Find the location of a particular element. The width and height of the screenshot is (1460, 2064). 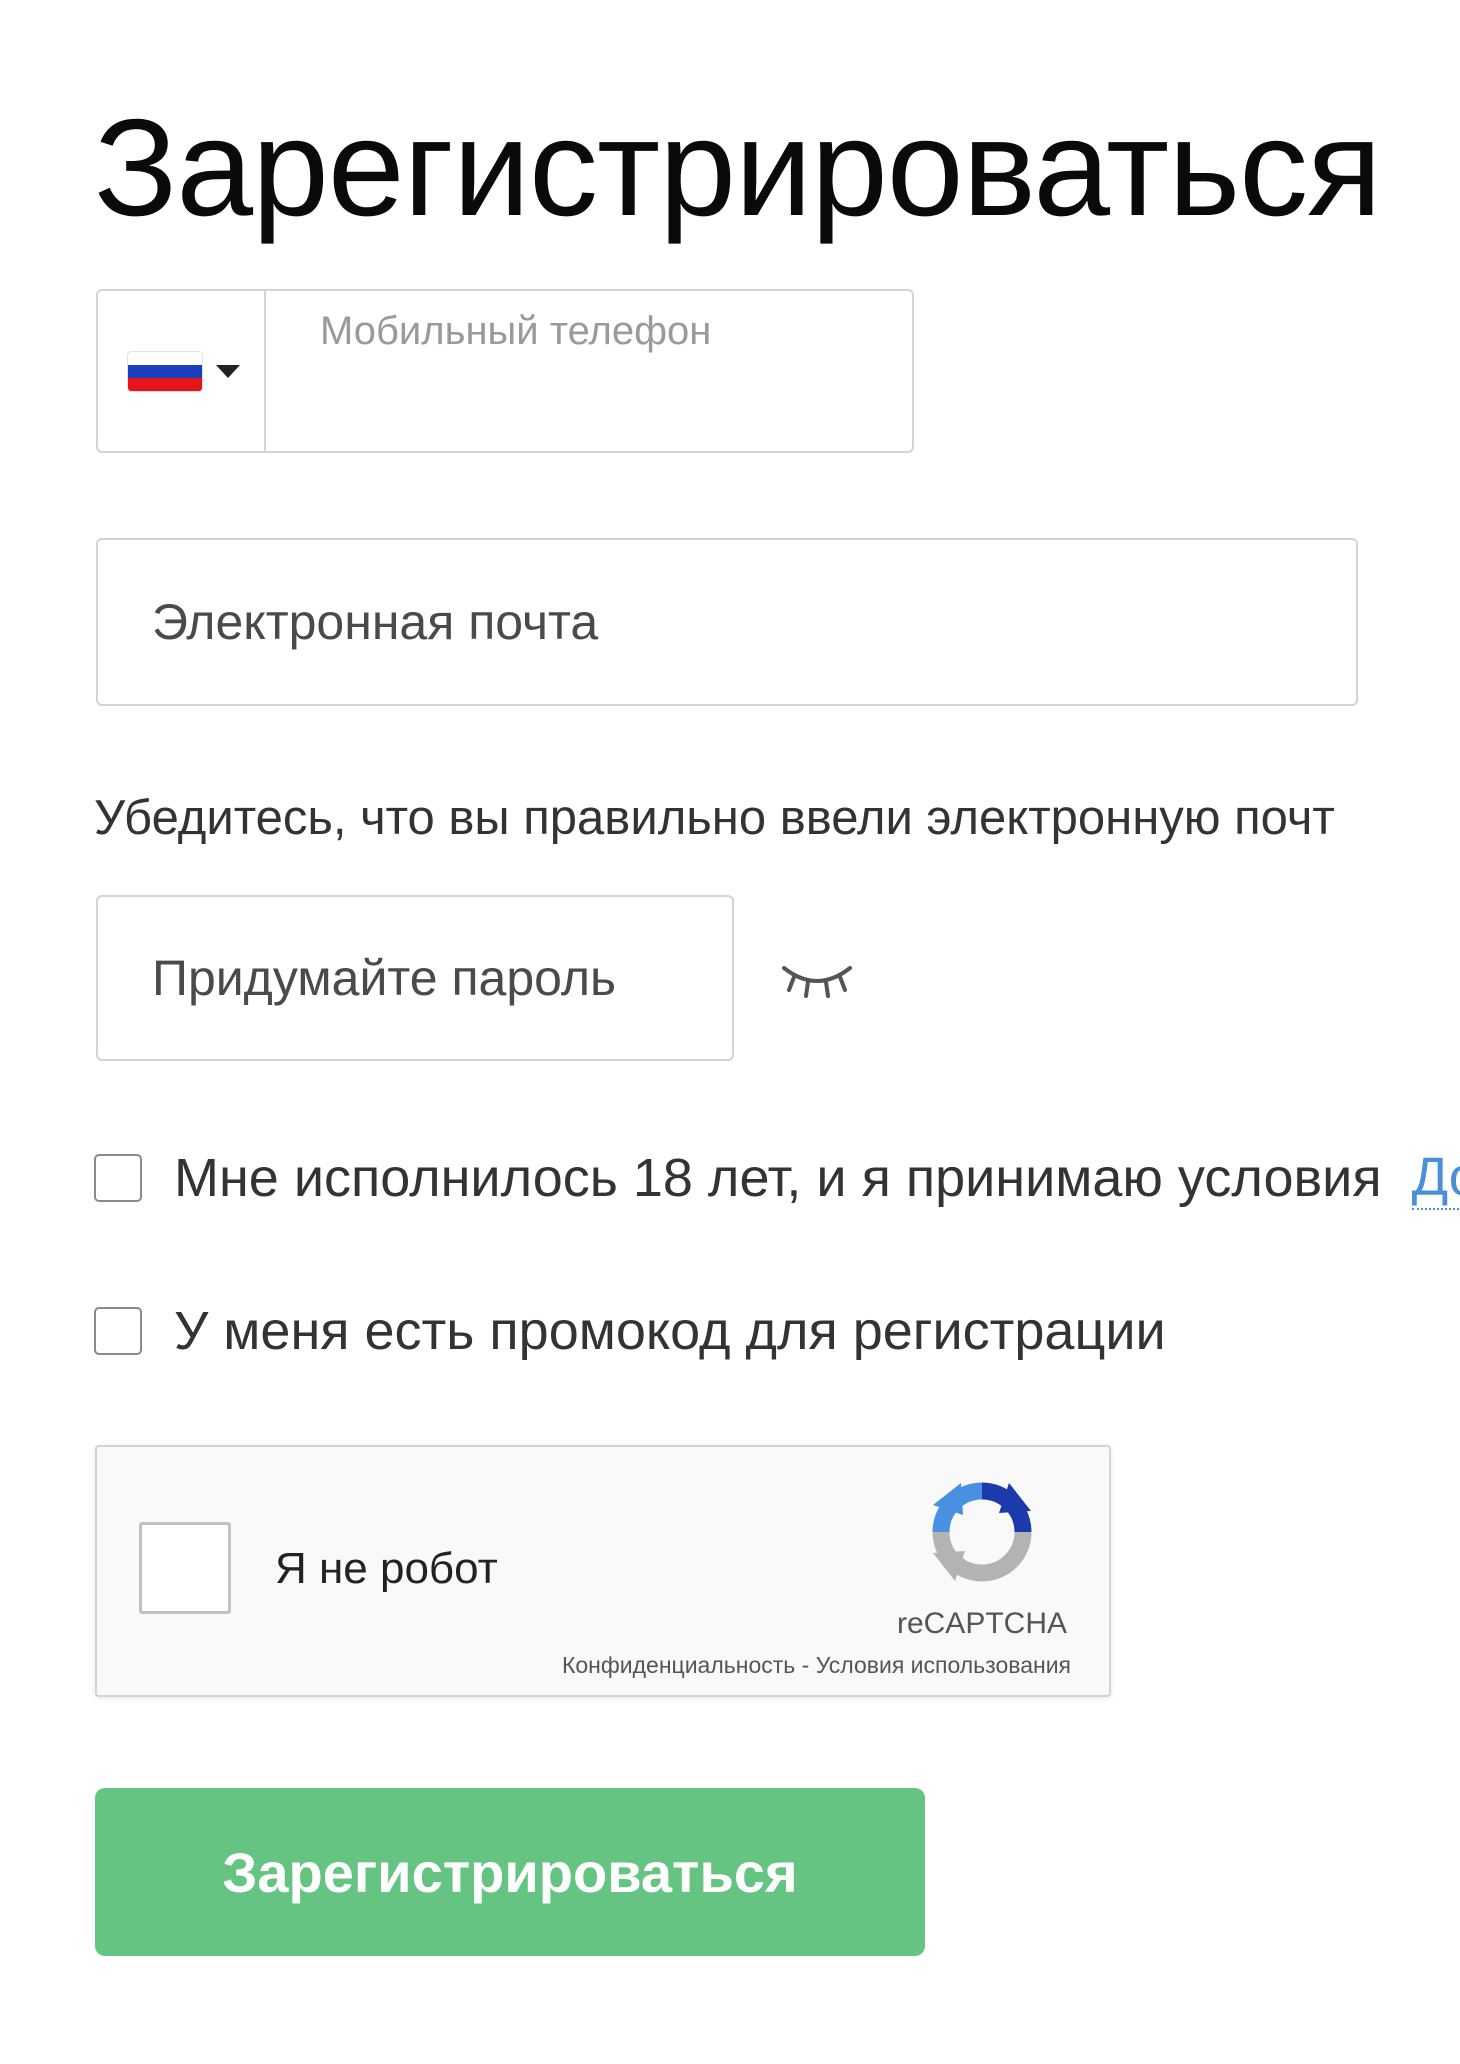

privacy-link: Конфиденциальность is located at coordinates (678, 1665).